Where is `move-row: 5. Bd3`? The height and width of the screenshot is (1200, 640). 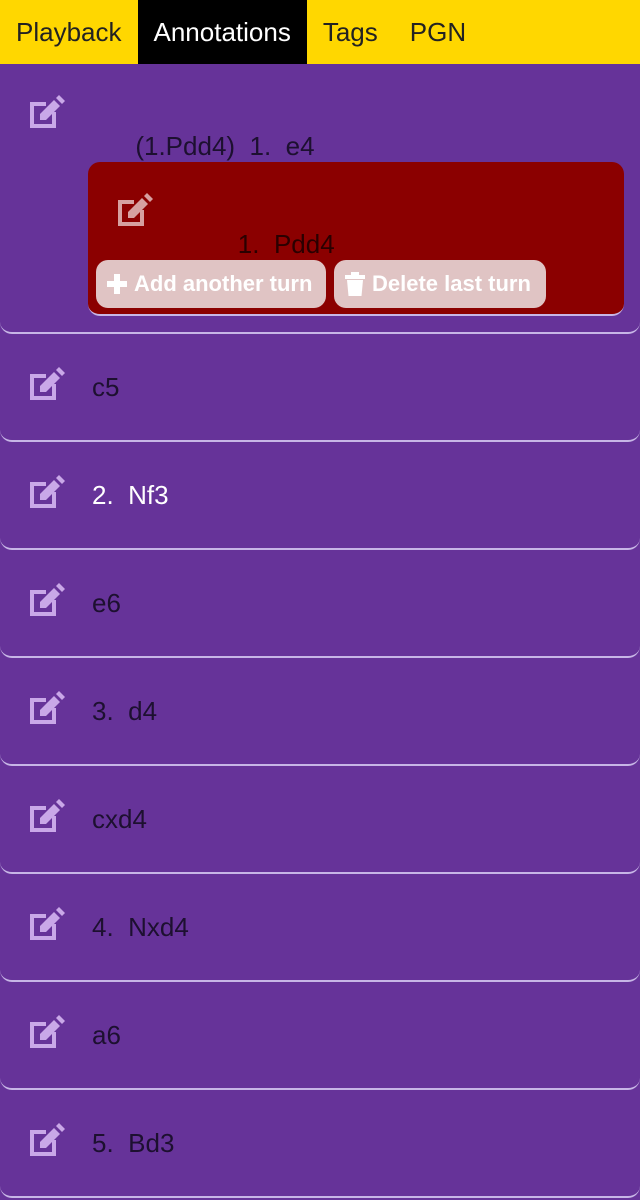 move-row: 5. Bd3 is located at coordinates (320, 1145).